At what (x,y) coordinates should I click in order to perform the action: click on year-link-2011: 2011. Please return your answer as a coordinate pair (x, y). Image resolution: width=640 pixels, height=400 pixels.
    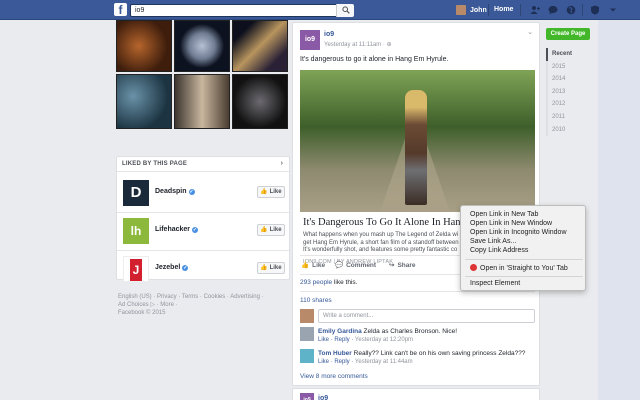
    Looking at the image, I should click on (568, 117).